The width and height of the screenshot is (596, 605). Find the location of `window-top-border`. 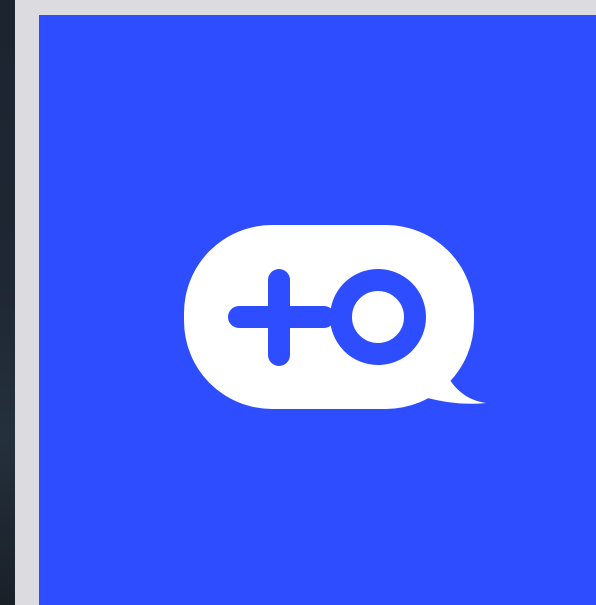

window-top-border is located at coordinates (305, 7).